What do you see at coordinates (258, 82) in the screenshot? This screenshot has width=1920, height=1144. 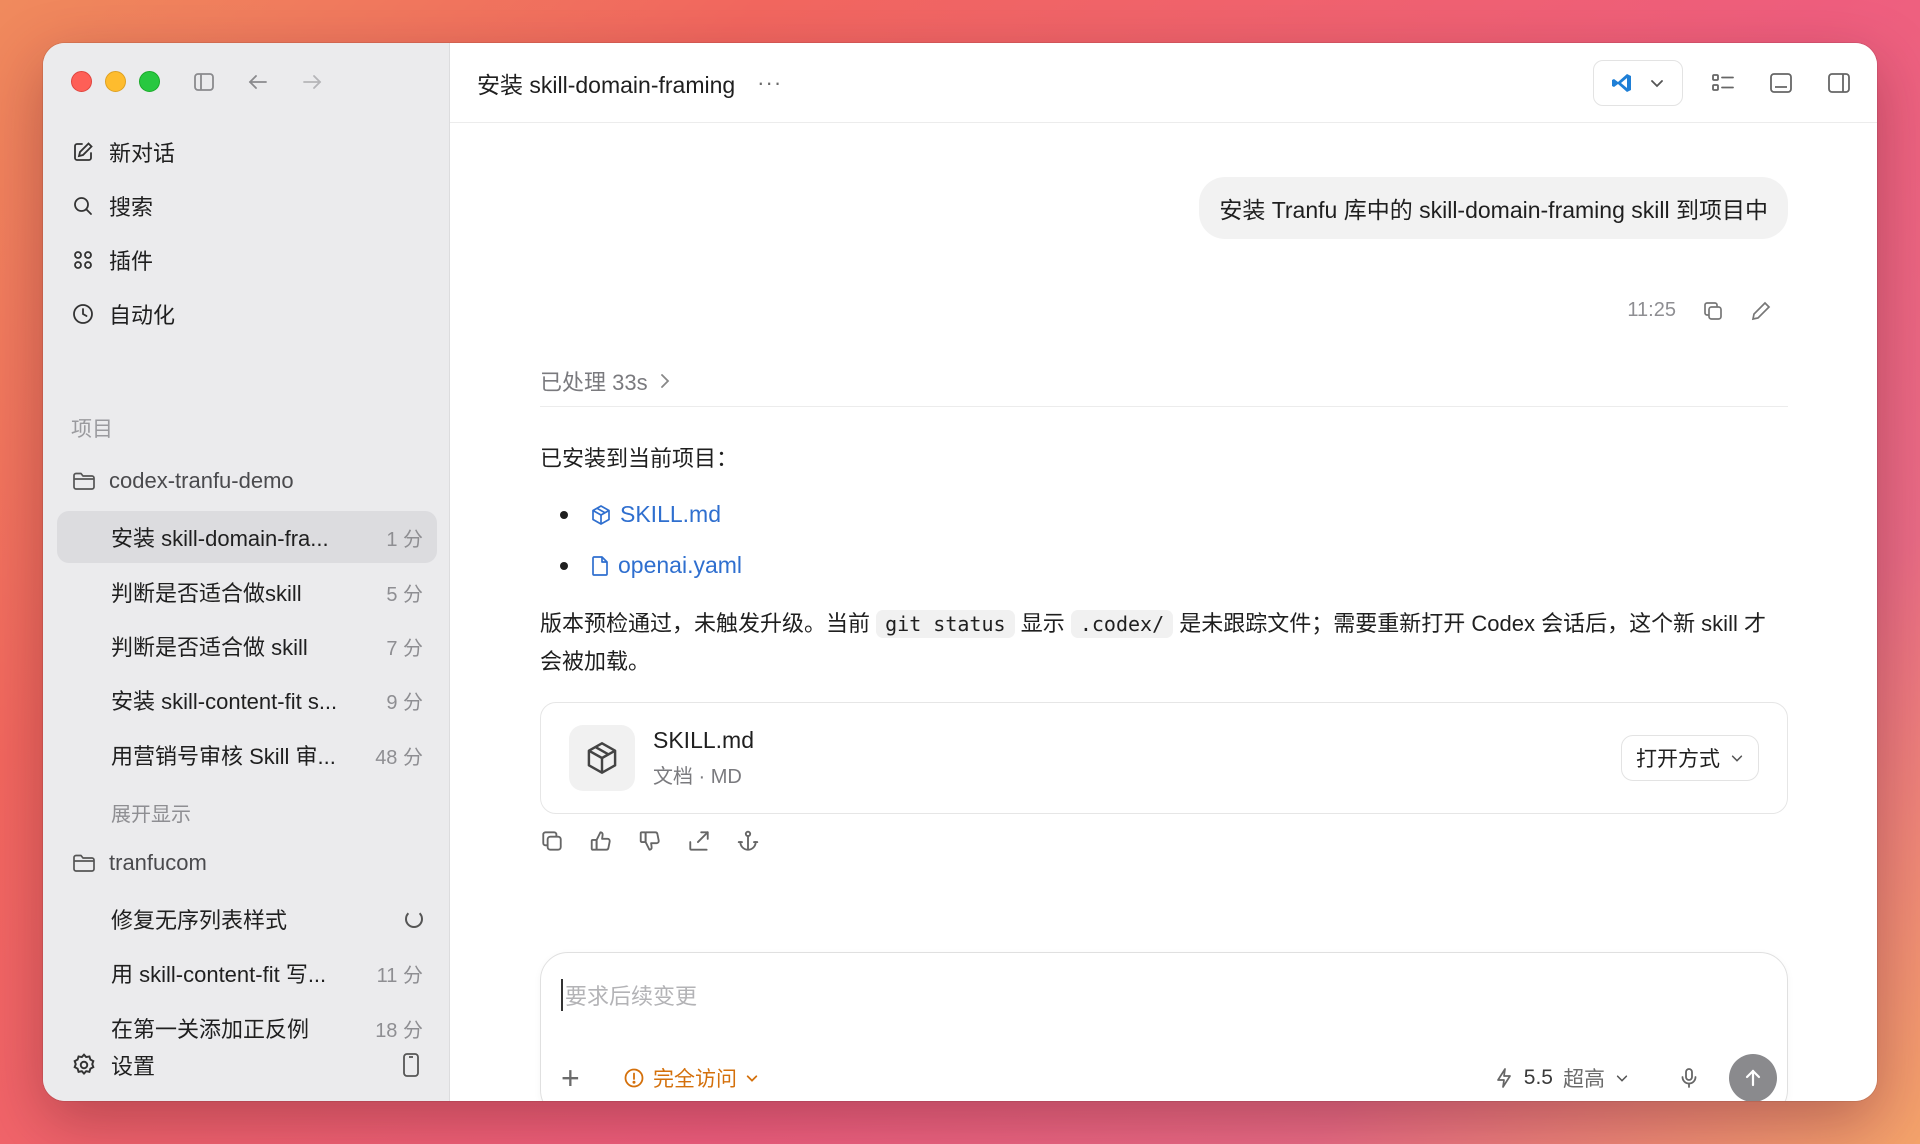 I see `back-arrow-icon` at bounding box center [258, 82].